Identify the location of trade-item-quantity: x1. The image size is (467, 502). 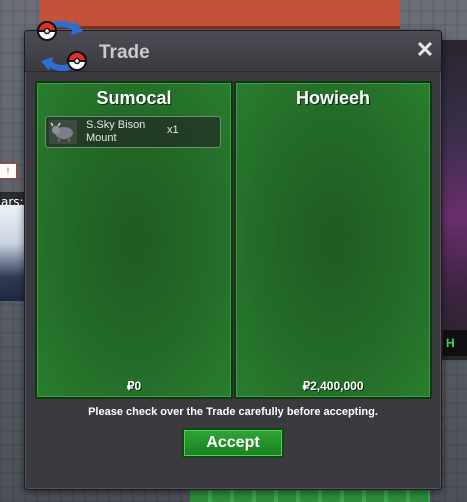
(173, 130).